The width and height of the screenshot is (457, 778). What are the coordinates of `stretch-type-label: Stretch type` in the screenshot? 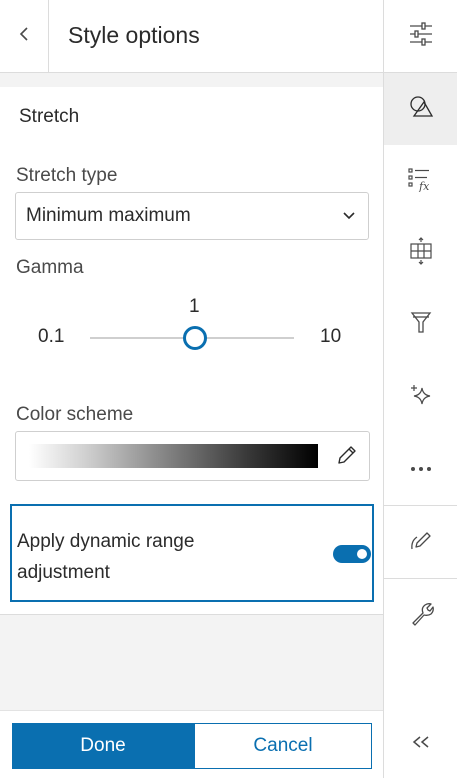 It's located at (67, 175).